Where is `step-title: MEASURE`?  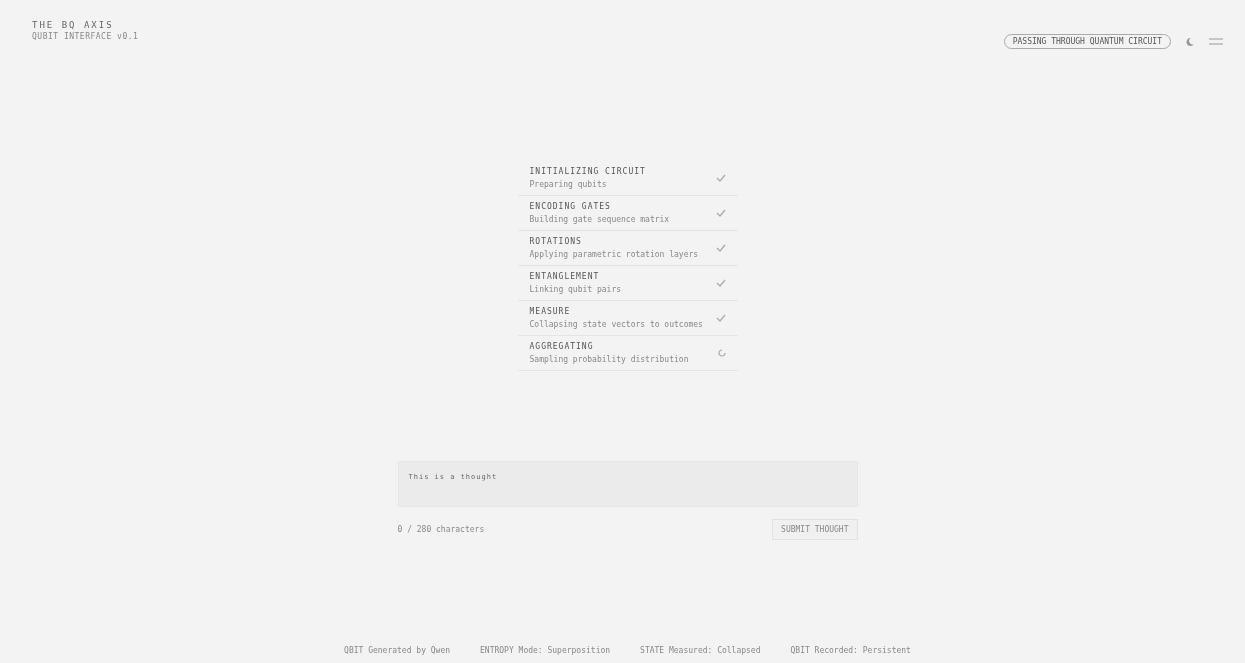 step-title: MEASURE is located at coordinates (550, 311).